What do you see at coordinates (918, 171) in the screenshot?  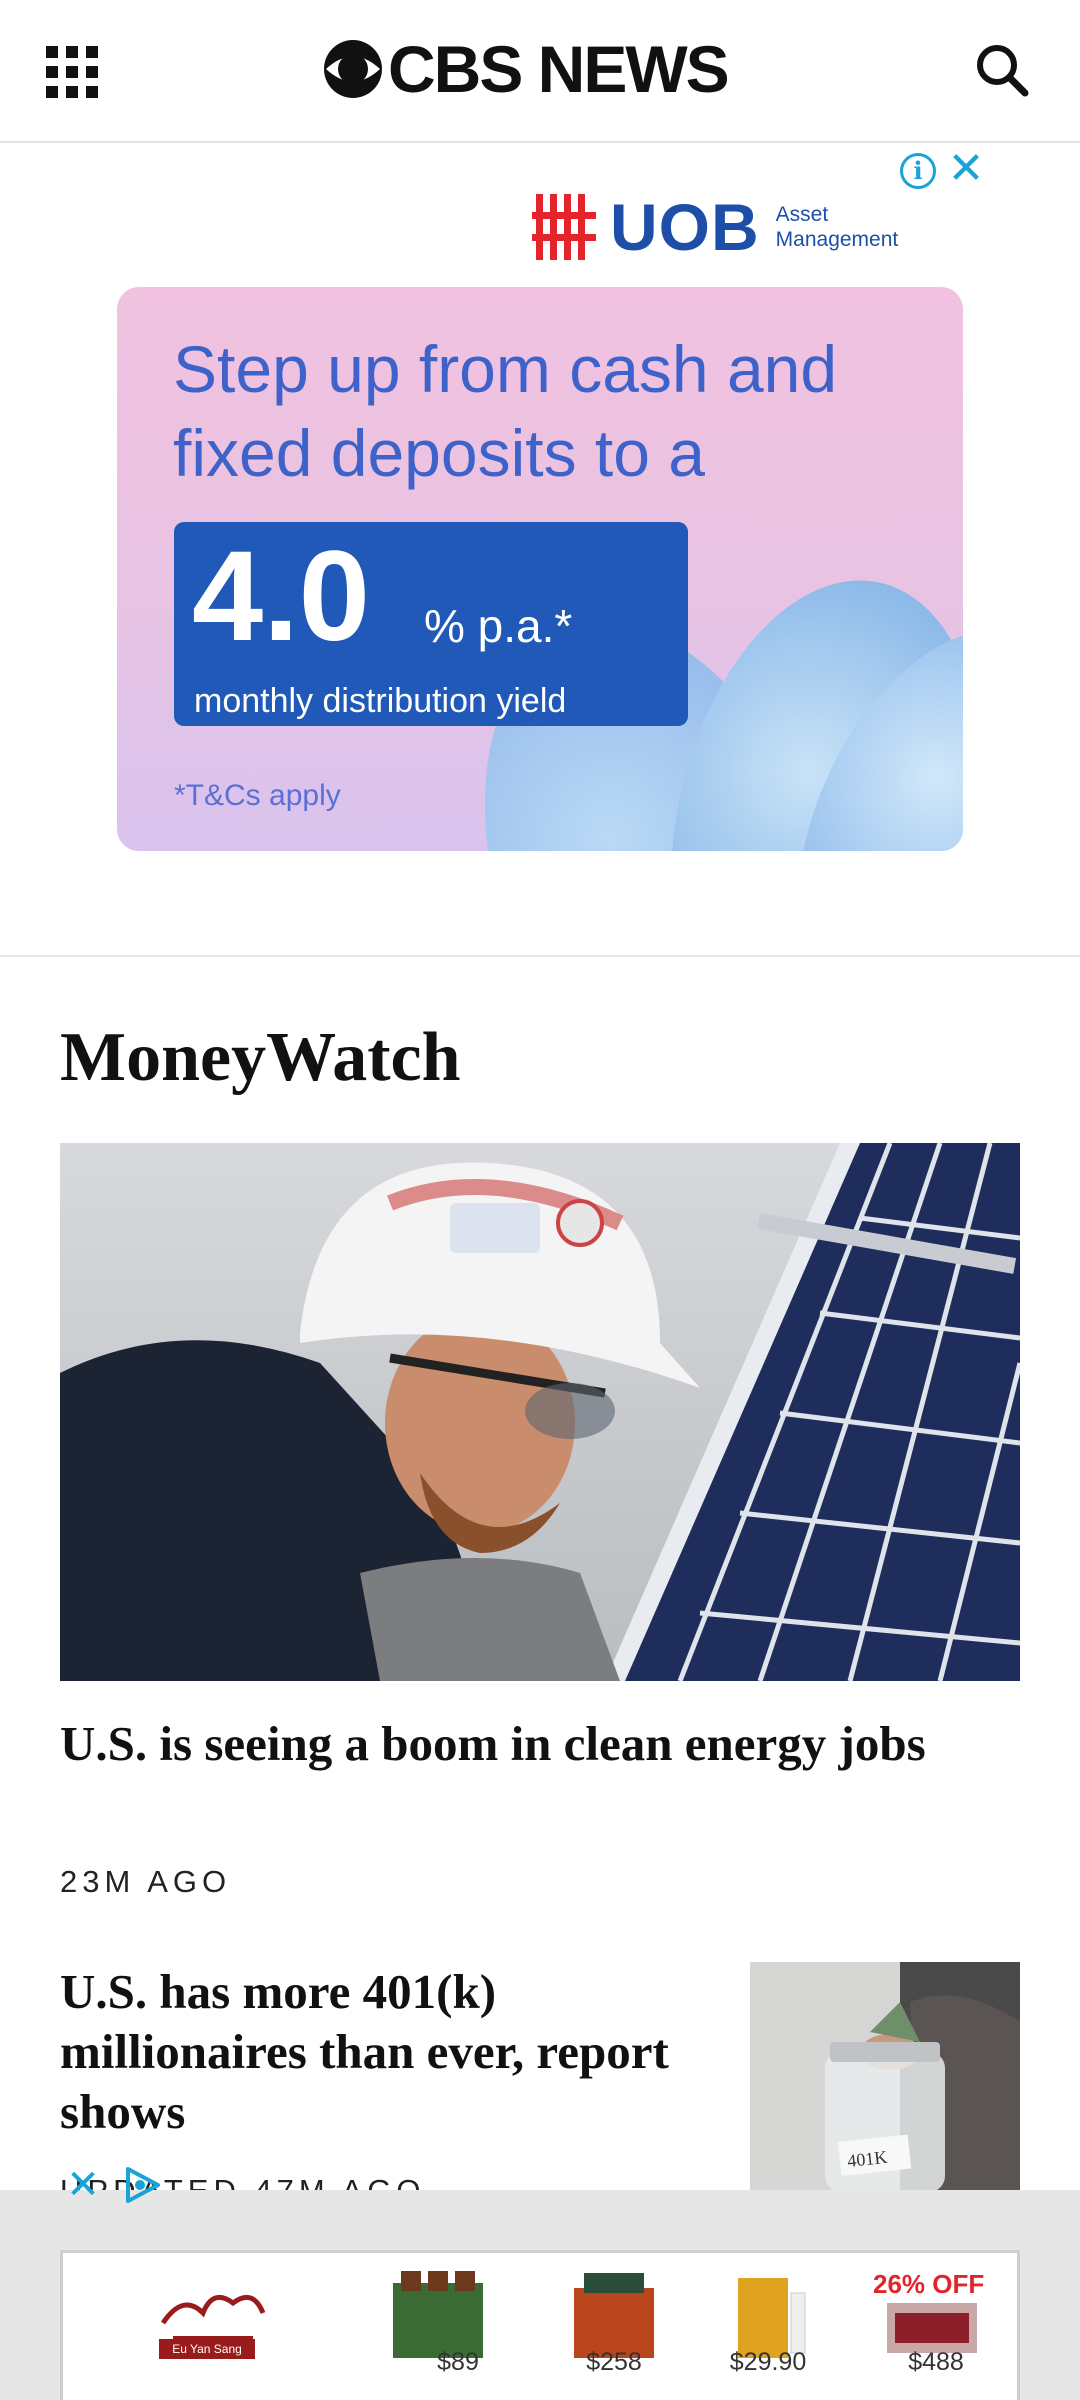 I see `ad-info-icon: i` at bounding box center [918, 171].